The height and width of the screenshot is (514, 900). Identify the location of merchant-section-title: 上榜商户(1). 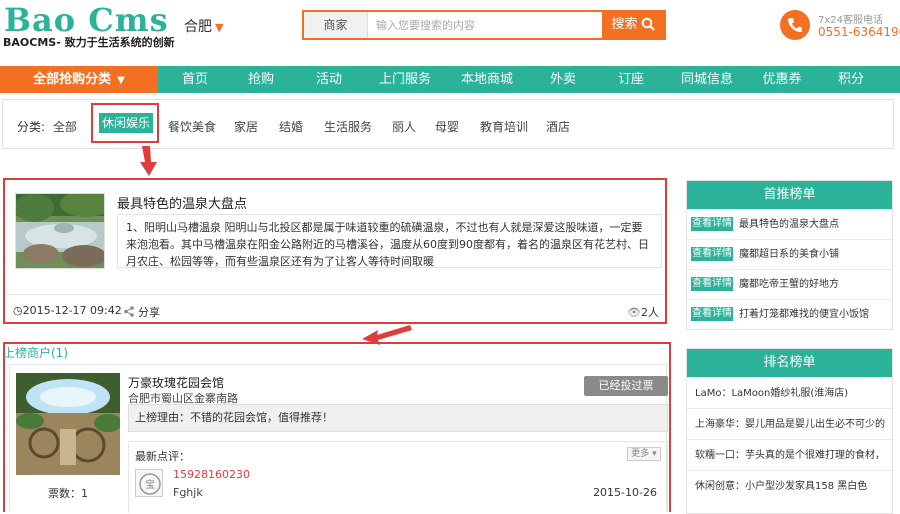
(35, 353).